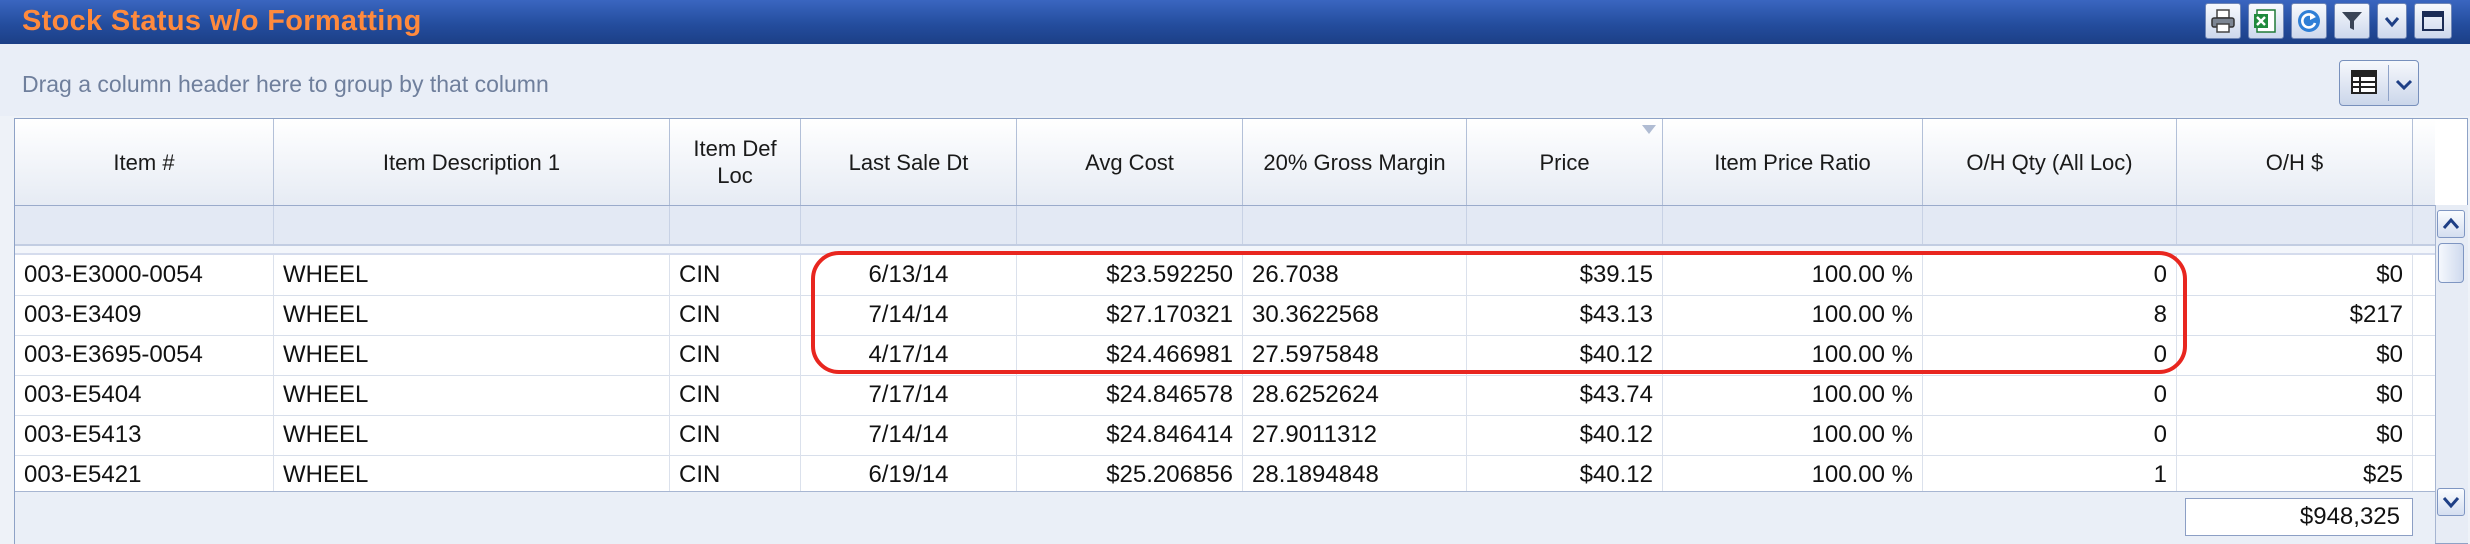 The width and height of the screenshot is (2470, 544). Describe the element at coordinates (2379, 83) in the screenshot. I see `grid-view-button` at that location.